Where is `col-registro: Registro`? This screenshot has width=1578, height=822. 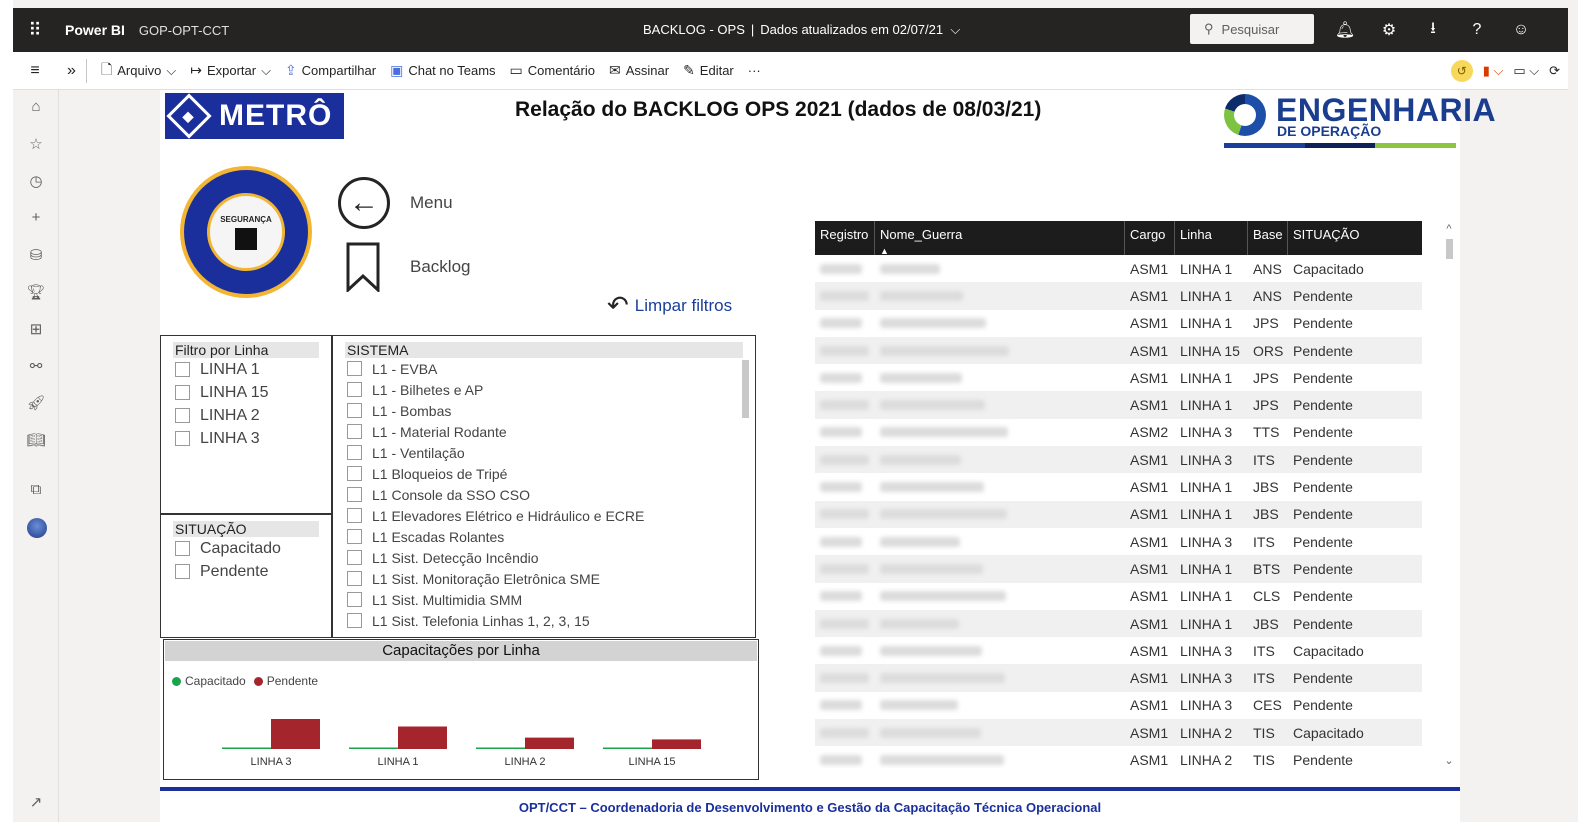 col-registro: Registro is located at coordinates (845, 238).